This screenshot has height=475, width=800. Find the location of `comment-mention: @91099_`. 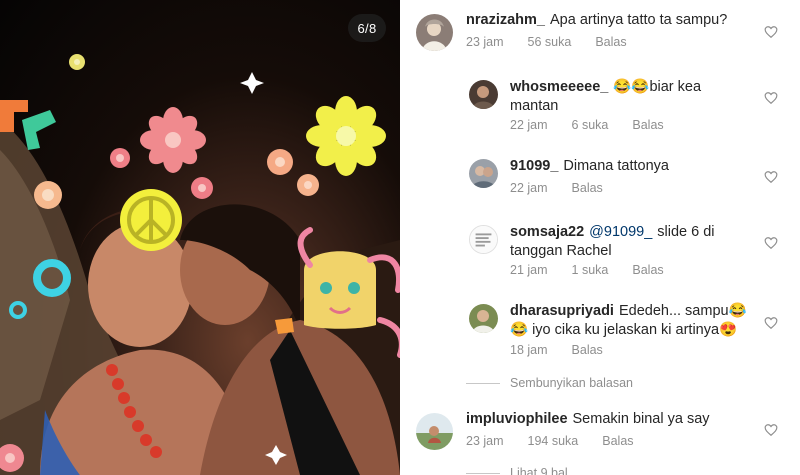

comment-mention: @91099_ is located at coordinates (620, 232).